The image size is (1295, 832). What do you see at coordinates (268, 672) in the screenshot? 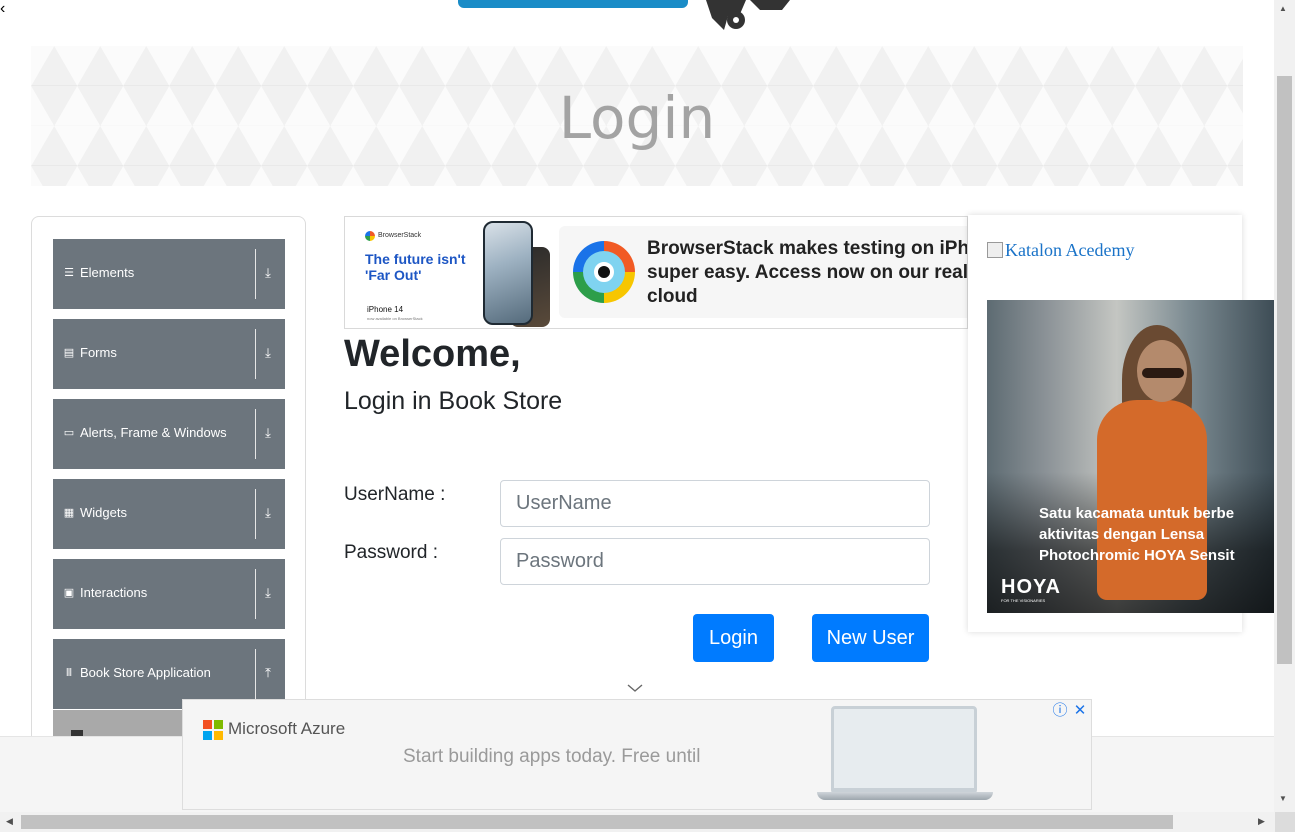
I see `upload-arrow-icon: ⤒` at bounding box center [268, 672].